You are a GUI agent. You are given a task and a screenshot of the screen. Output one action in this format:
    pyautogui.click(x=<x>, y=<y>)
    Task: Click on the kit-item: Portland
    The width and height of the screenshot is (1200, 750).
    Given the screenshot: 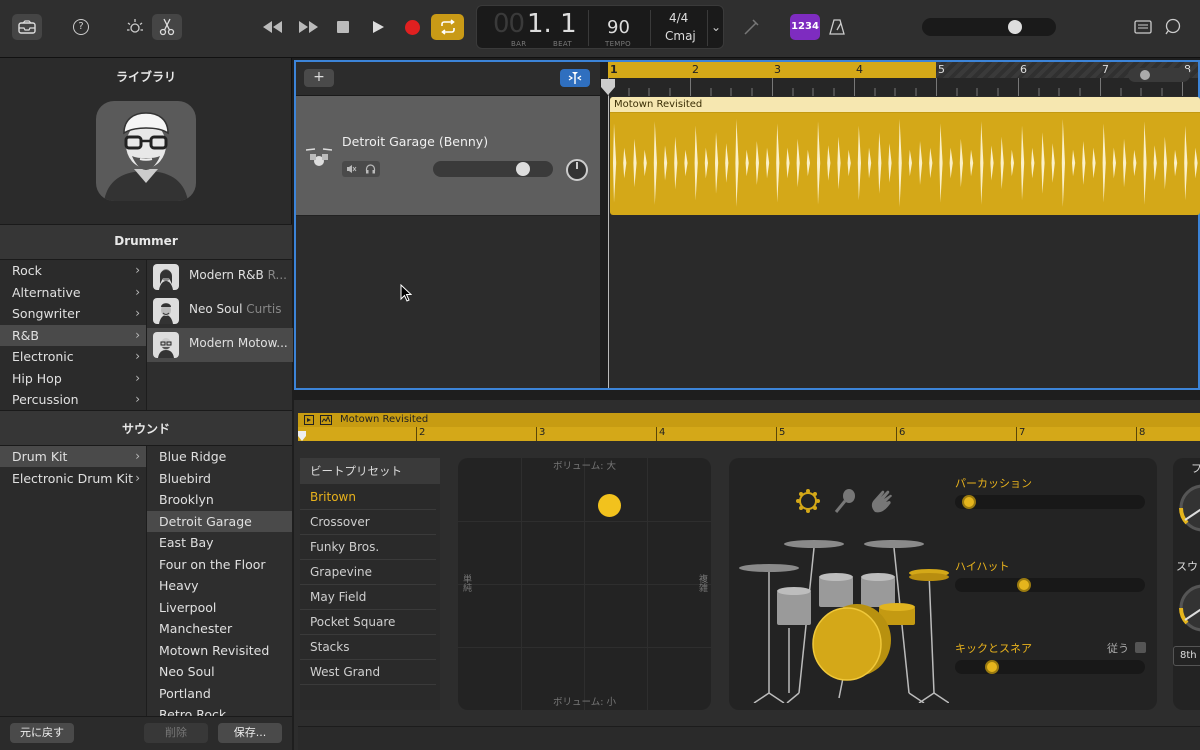 What is the action you would take?
    pyautogui.click(x=219, y=693)
    